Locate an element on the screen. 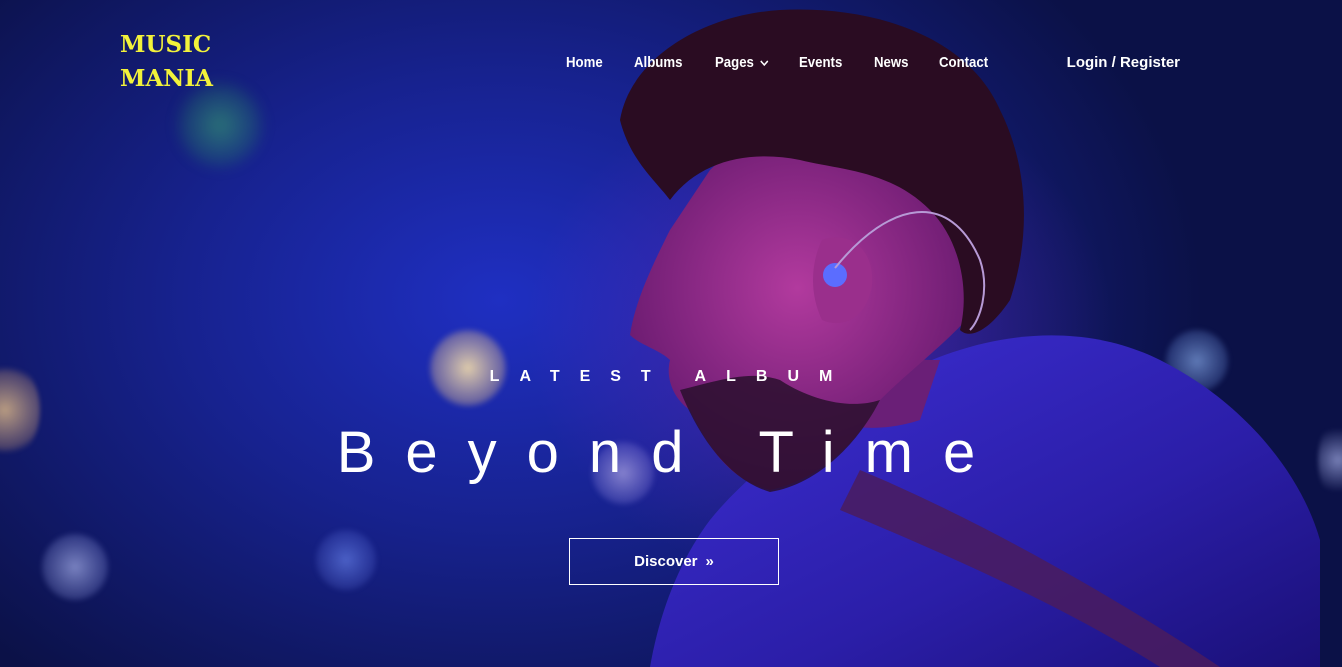  nav-pages-label: Pages is located at coordinates (734, 62).